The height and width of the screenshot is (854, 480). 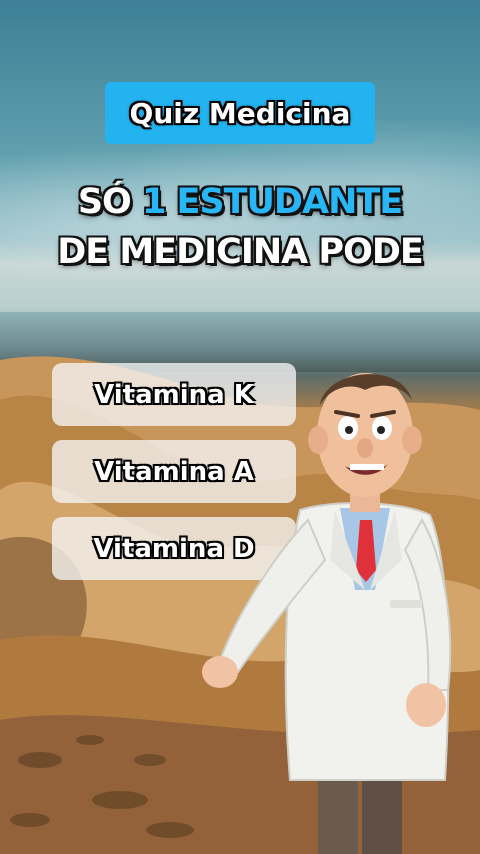 I want to click on headline-line-1: SÓ 1 ESTUDANTE, so click(x=240, y=202).